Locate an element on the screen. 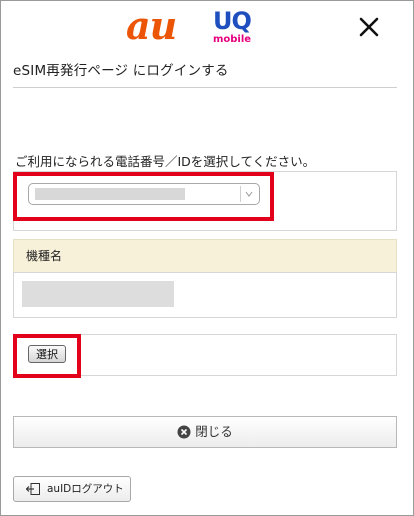 The width and height of the screenshot is (414, 516). close-circle-icon is located at coordinates (184, 431).